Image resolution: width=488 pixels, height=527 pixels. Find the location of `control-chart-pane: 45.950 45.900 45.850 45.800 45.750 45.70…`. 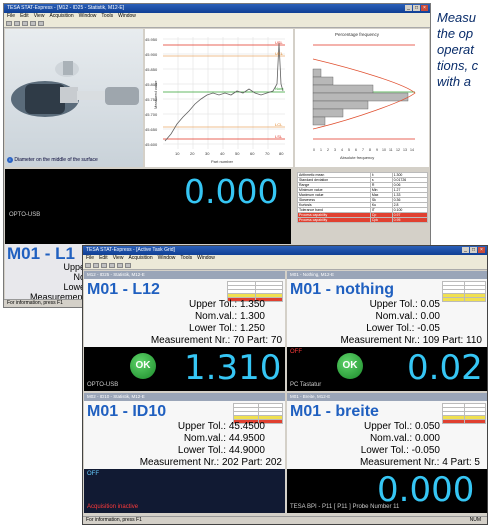

control-chart-pane: 45.950 45.900 45.850 45.800 45.750 45.70… is located at coordinates (219, 98).